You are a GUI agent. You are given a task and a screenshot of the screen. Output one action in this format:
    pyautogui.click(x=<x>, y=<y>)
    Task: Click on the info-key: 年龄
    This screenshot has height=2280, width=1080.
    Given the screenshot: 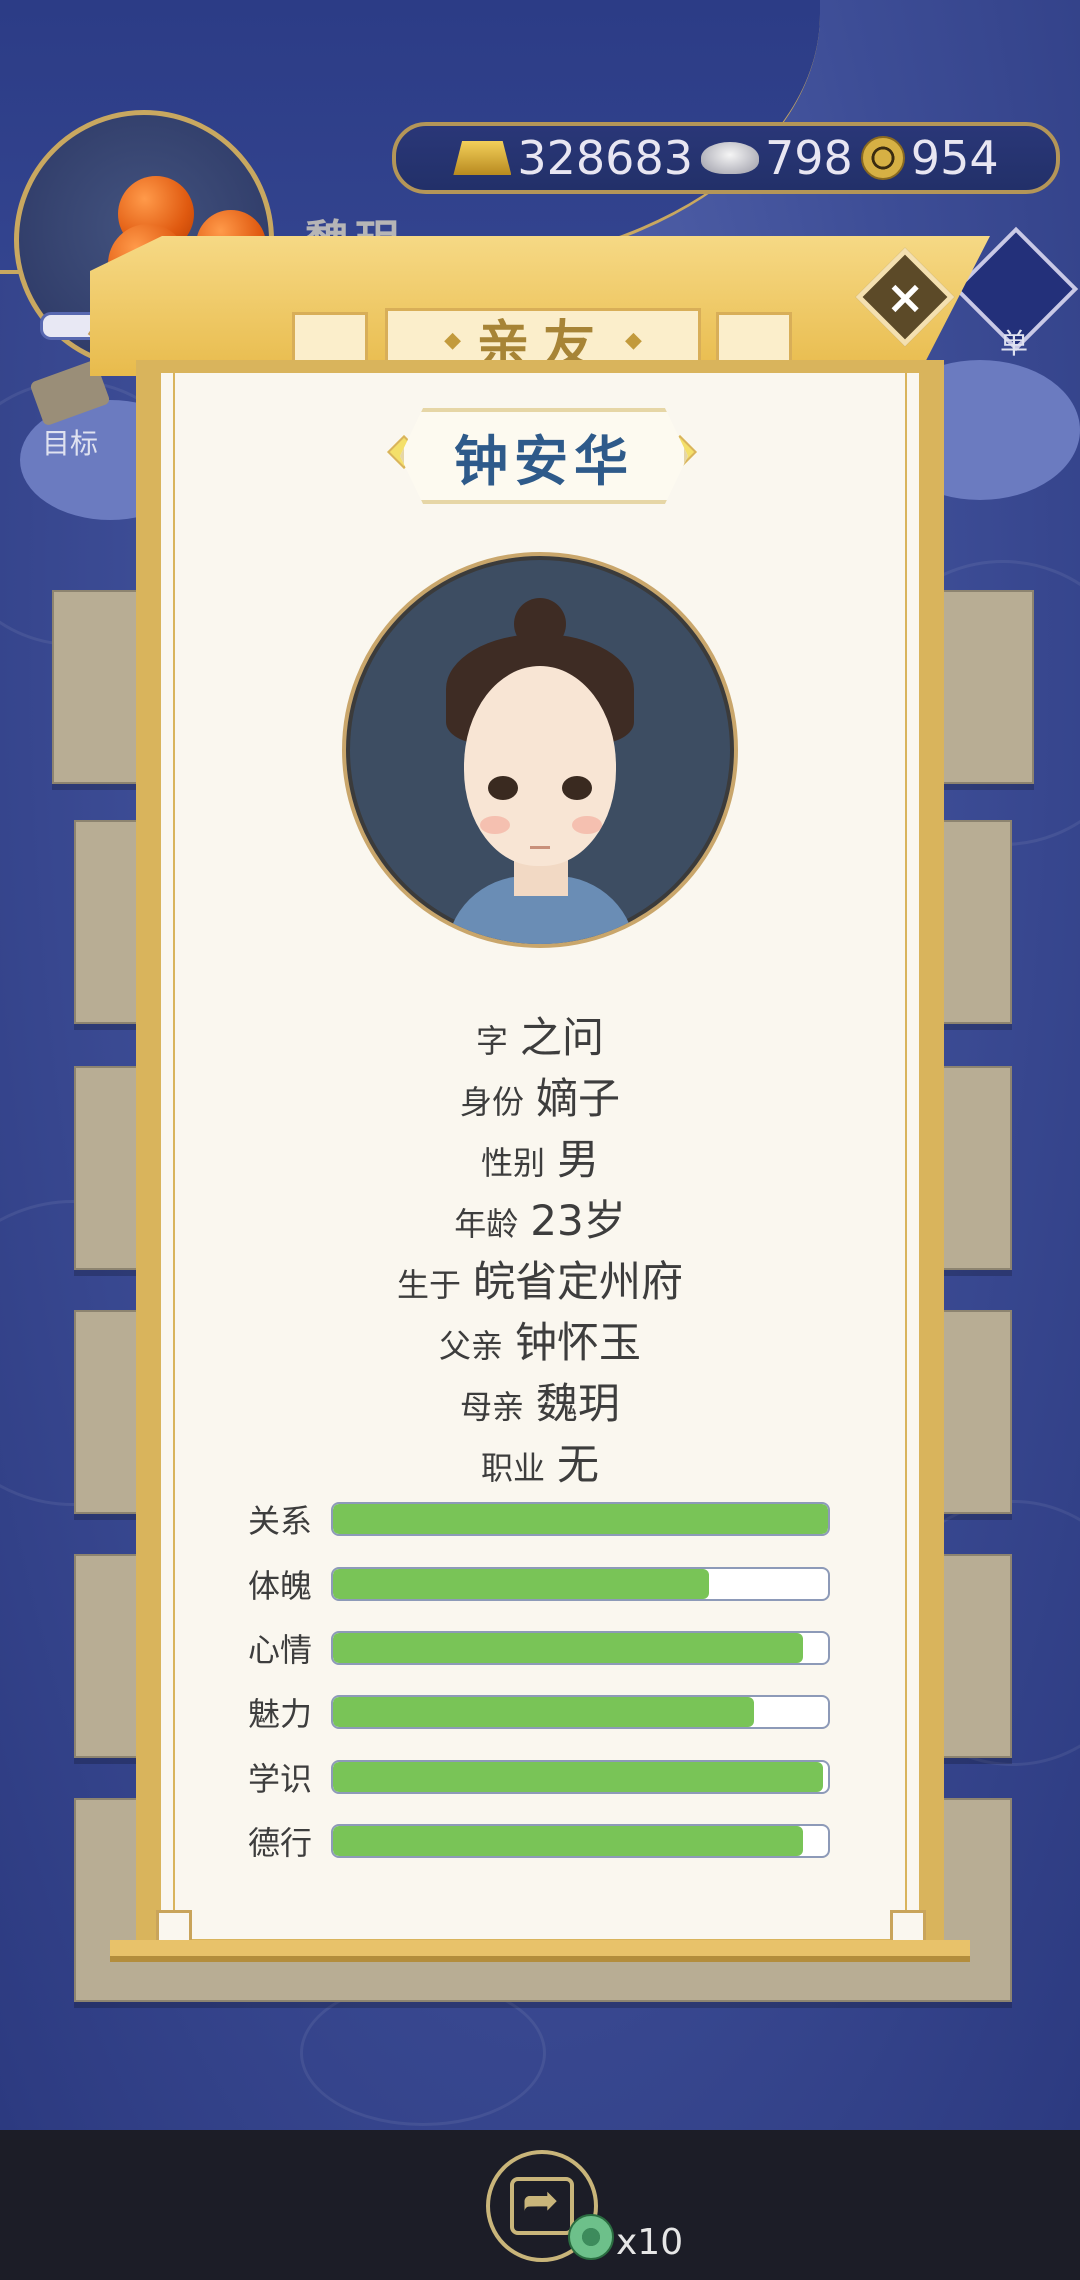 What is the action you would take?
    pyautogui.click(x=486, y=1224)
    